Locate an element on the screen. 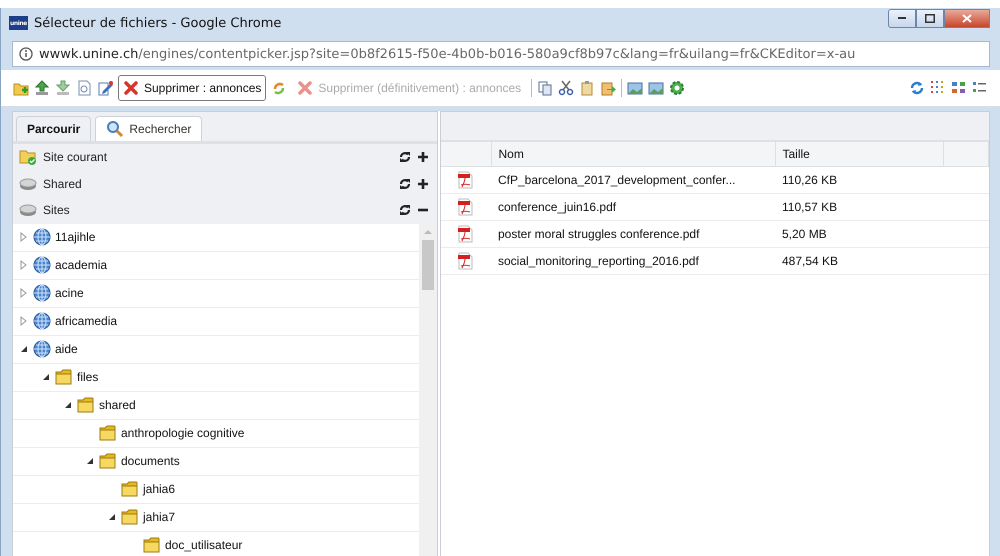 The width and height of the screenshot is (1000, 556). upload-icon is located at coordinates (42, 88).